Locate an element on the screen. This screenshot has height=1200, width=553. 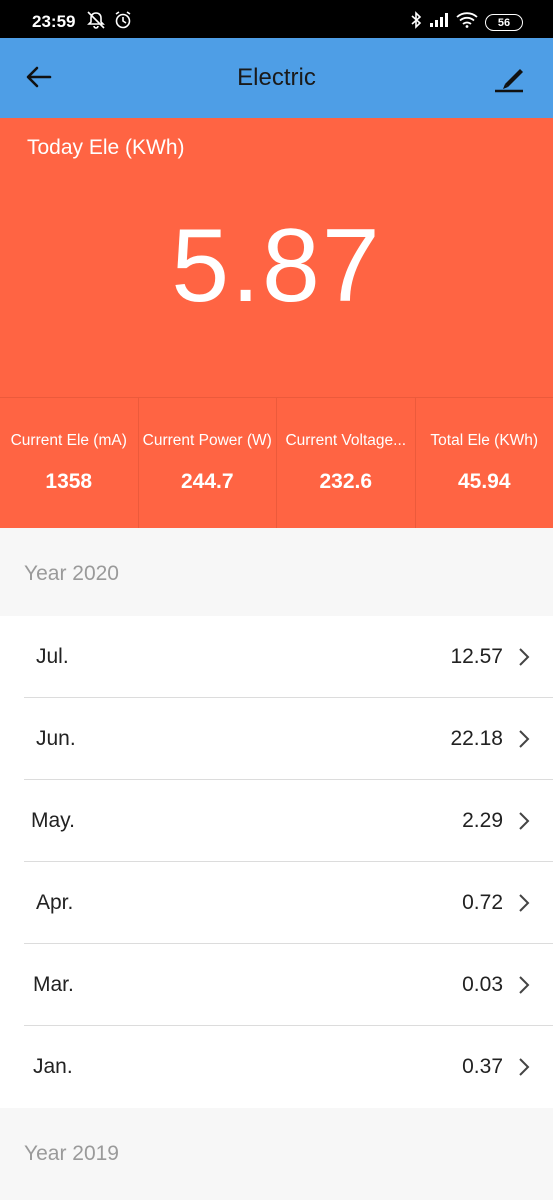
today-label: Today Ele (KWh) is located at coordinates (106, 147).